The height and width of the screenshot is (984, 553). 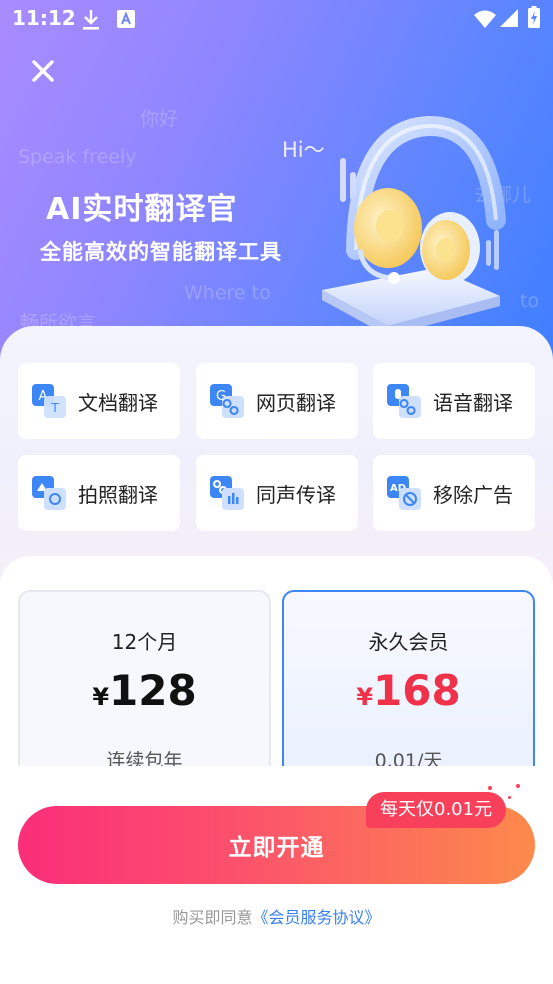 What do you see at coordinates (153, 690) in the screenshot?
I see `price-value: 128` at bounding box center [153, 690].